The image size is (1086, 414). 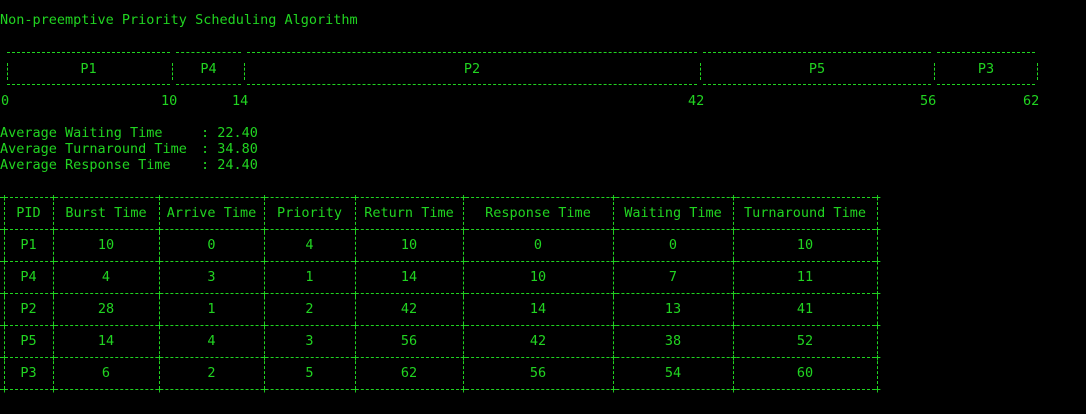 What do you see at coordinates (85, 165) in the screenshot?
I see `average-label: Average Response Time` at bounding box center [85, 165].